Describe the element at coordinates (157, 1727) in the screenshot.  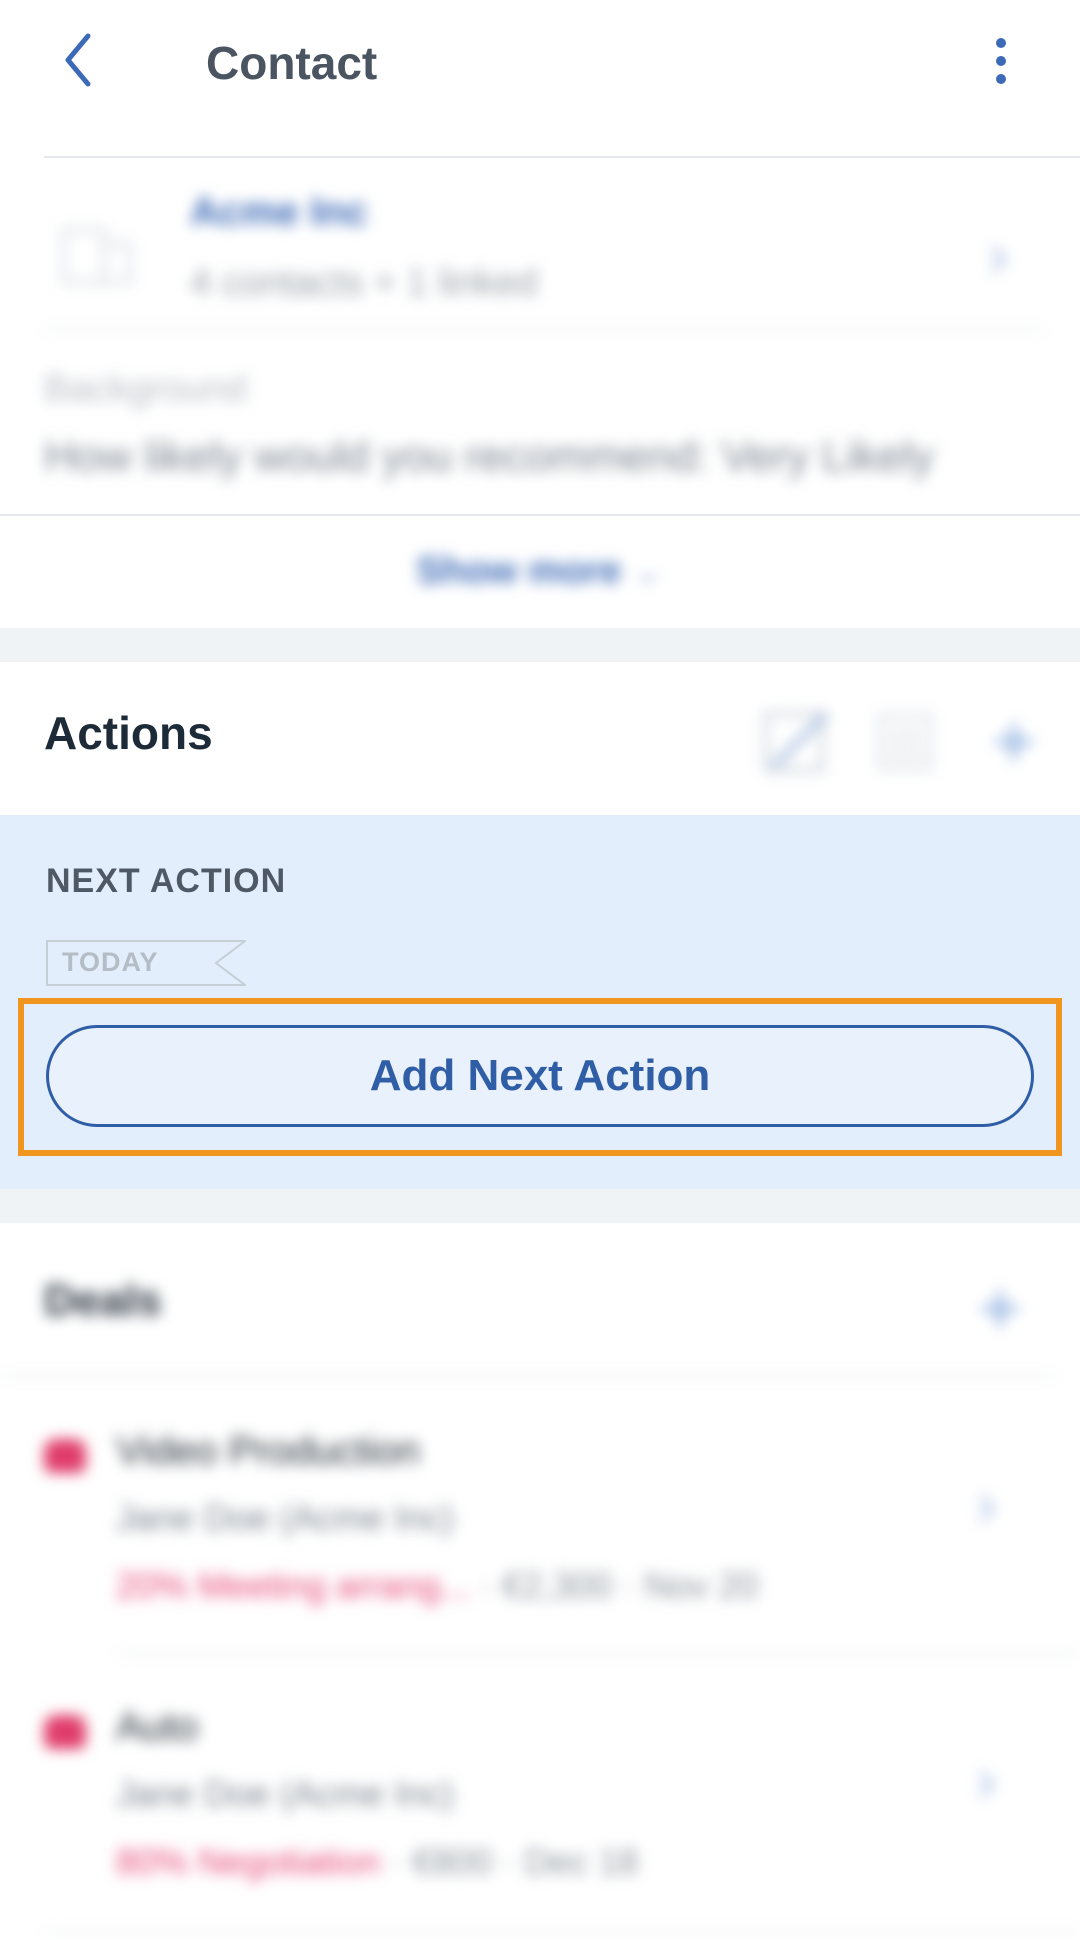
I see `deal-name: Auto` at that location.